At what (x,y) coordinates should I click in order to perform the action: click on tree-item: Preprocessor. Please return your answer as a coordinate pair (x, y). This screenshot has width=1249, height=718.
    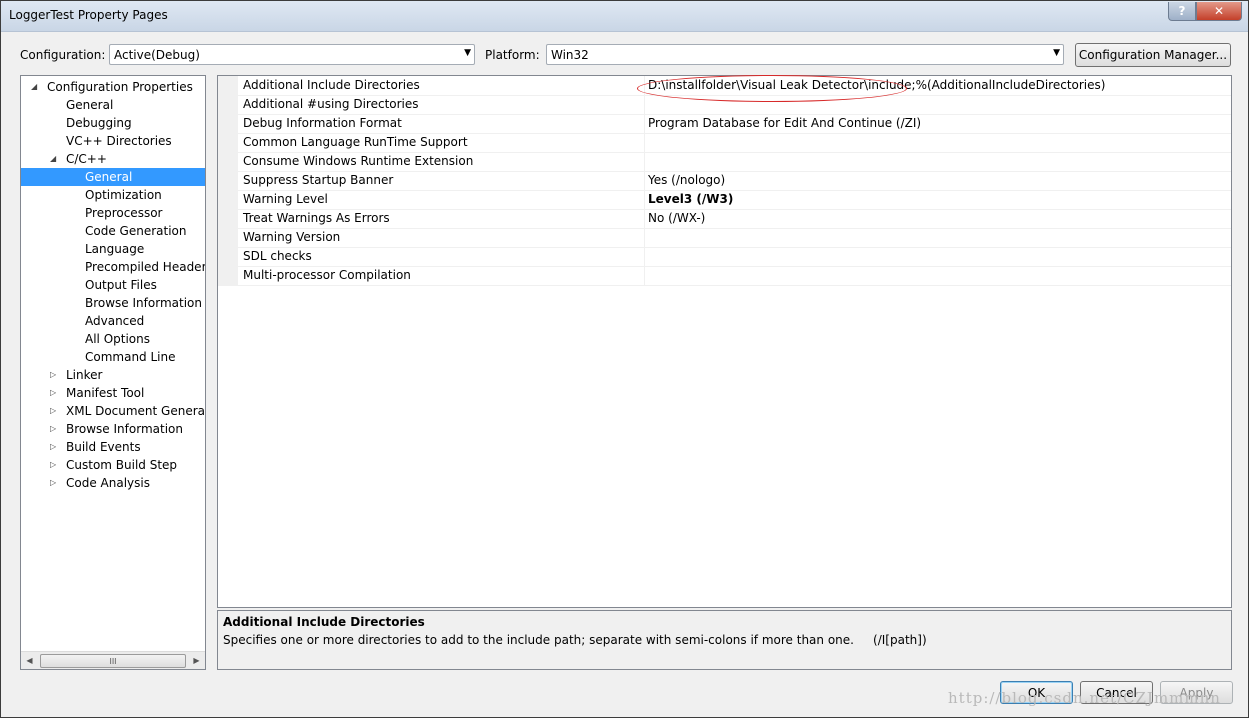
    Looking at the image, I should click on (113, 213).